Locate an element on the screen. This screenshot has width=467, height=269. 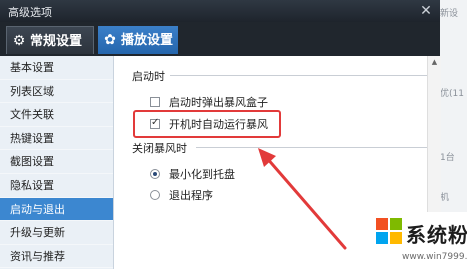
watermark-url: www.win7999.com is located at coordinates (434, 257).